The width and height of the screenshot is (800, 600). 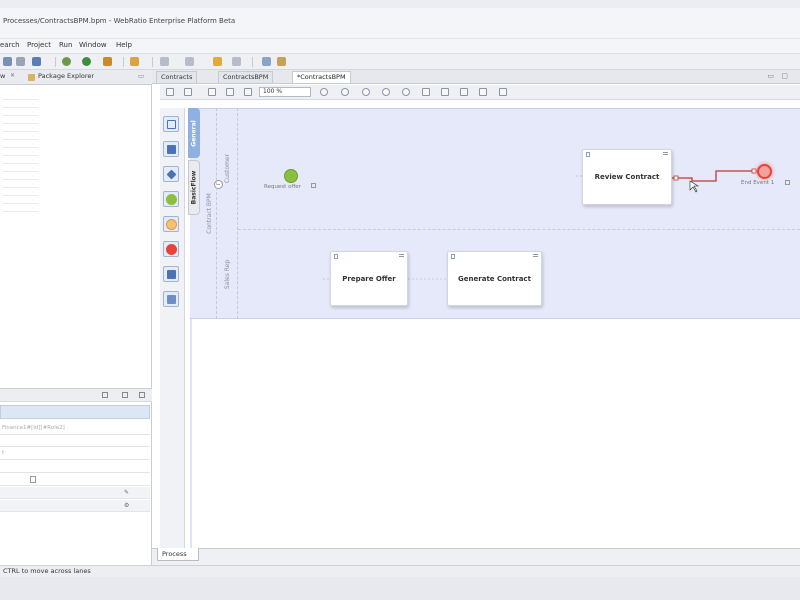 I want to click on editor-bottom-bar, so click(x=476, y=556).